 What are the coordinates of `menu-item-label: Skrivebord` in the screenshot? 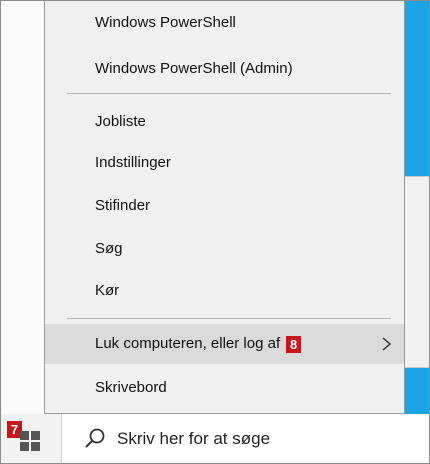 It's located at (131, 387).